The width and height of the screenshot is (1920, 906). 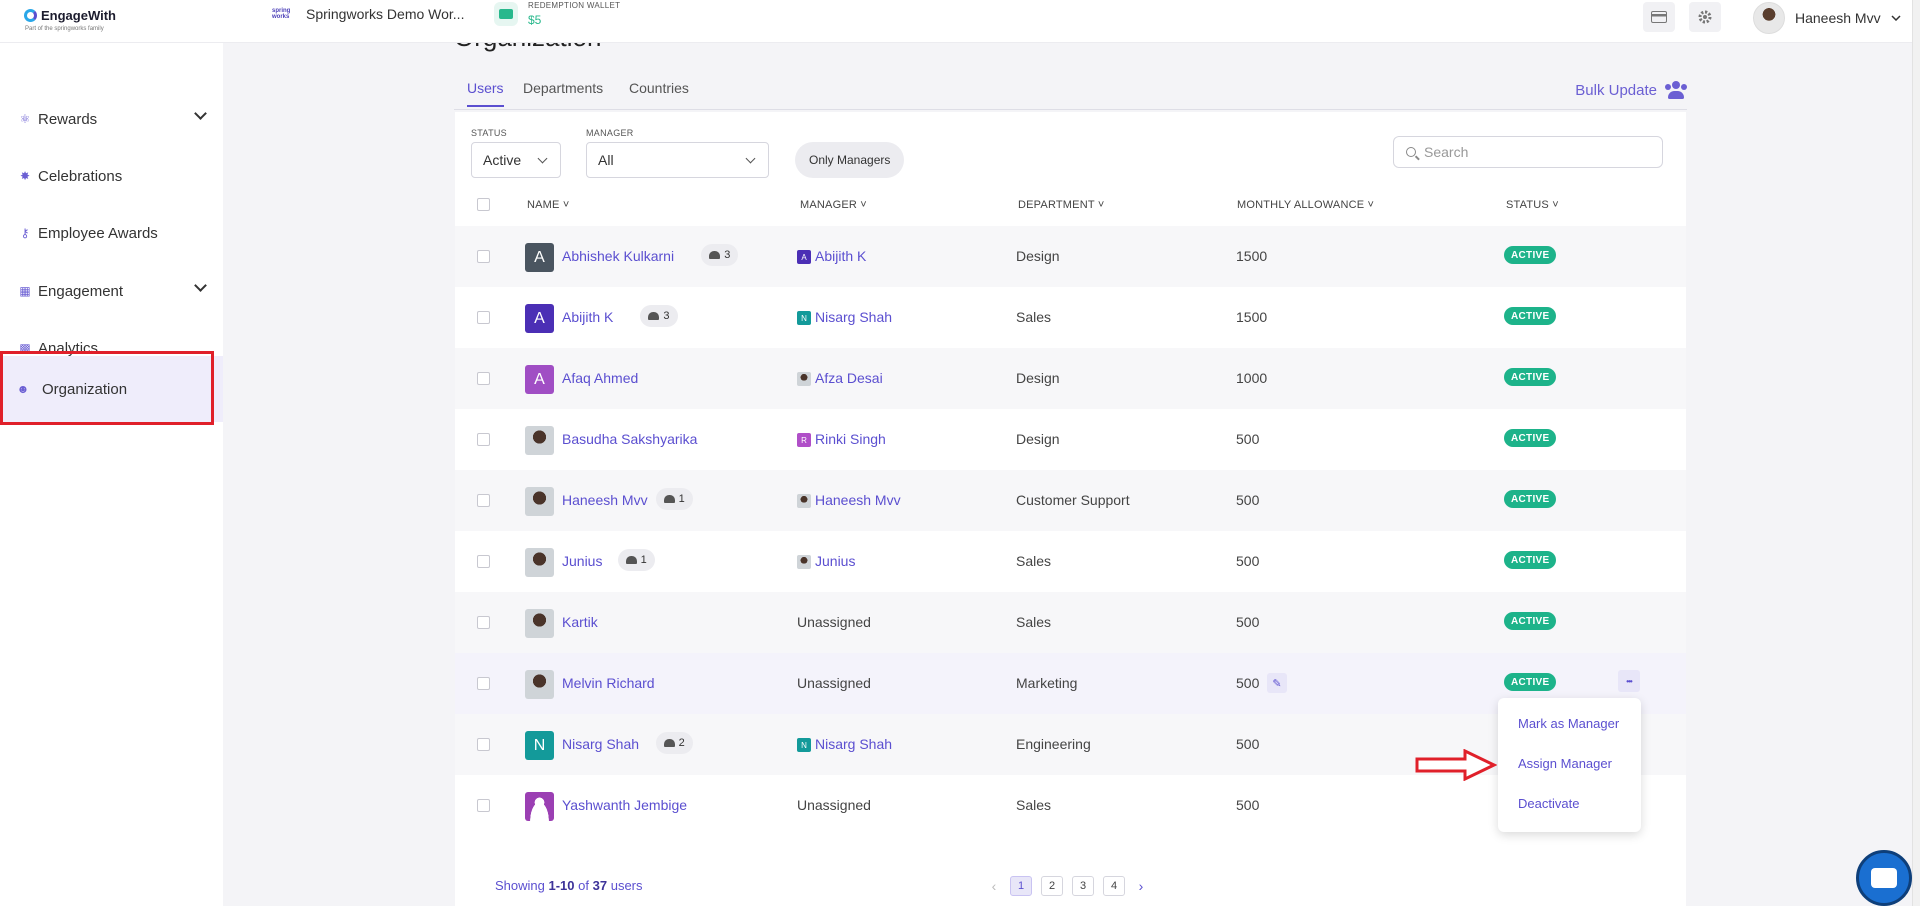 What do you see at coordinates (849, 378) in the screenshot?
I see `manager-name-link: Afza Desai` at bounding box center [849, 378].